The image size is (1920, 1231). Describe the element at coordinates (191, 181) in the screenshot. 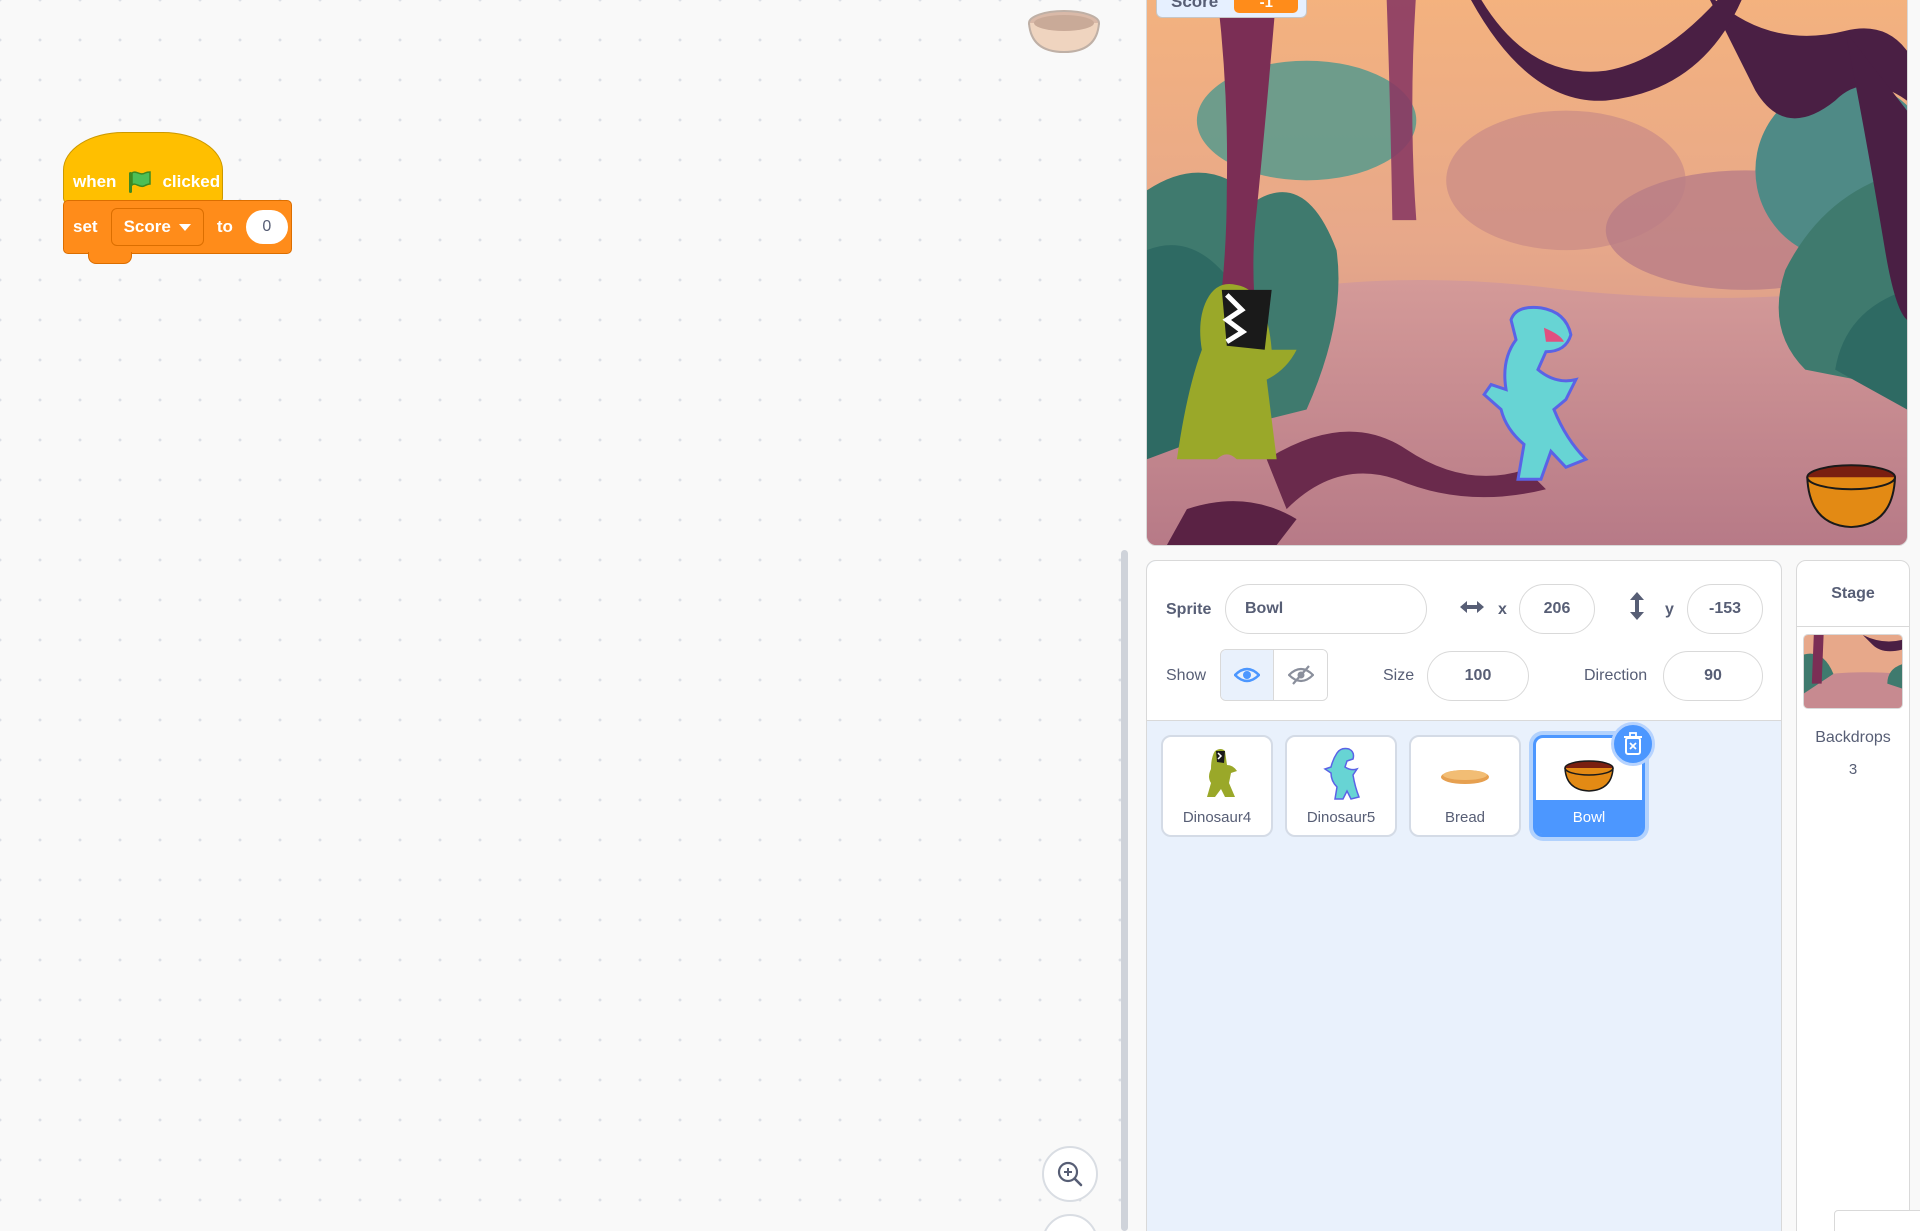

I see `clicked-label: clicked` at that location.